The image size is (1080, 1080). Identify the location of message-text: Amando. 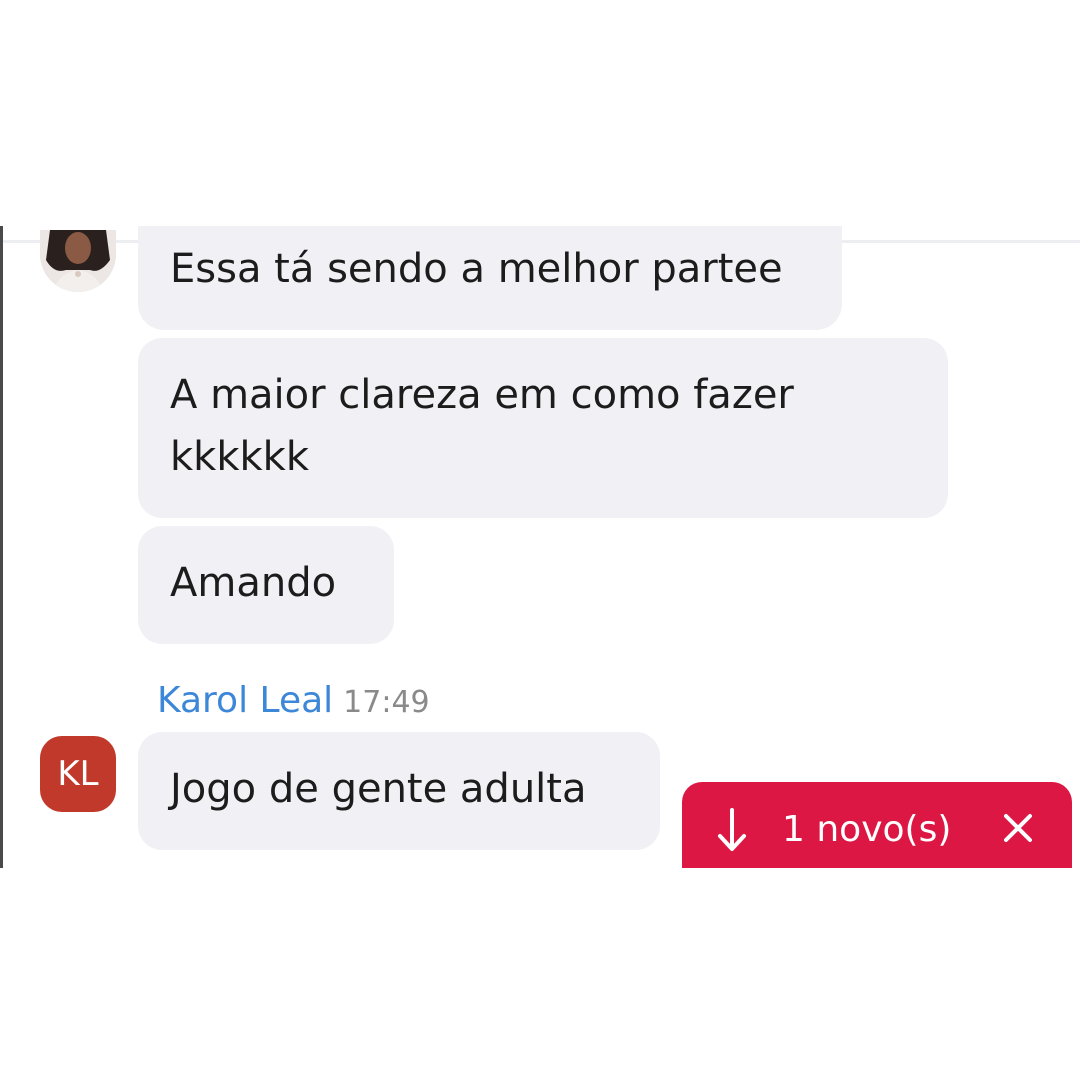
(253, 583).